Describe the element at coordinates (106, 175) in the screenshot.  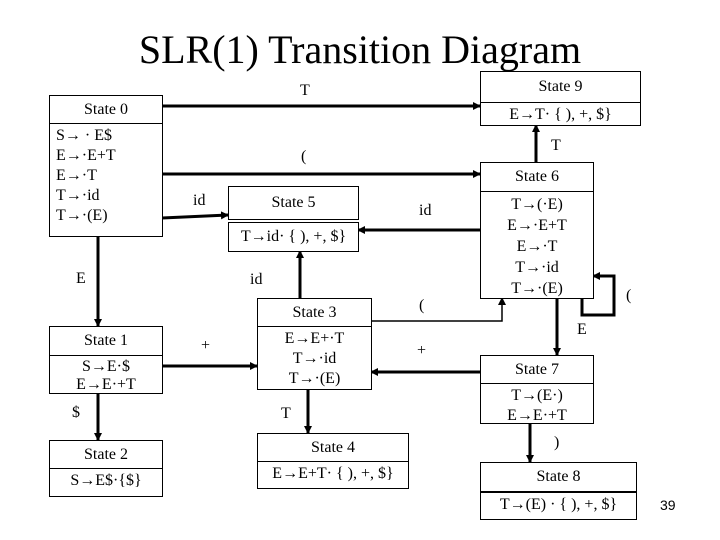
I see `state-0-items: S→ · E$ E→·E+T E→·T T→·id T→·(E)` at that location.